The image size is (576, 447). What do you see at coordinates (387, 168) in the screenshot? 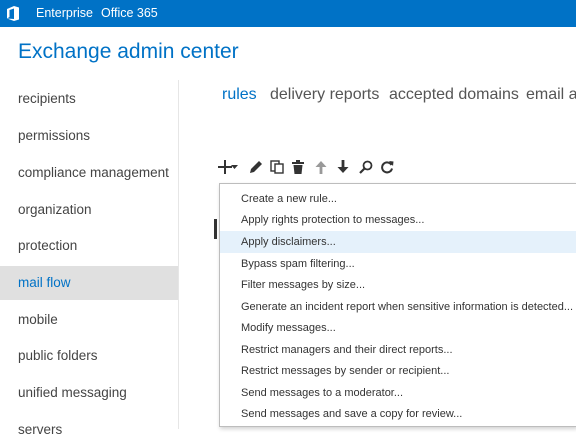
I see `refresh-icon` at bounding box center [387, 168].